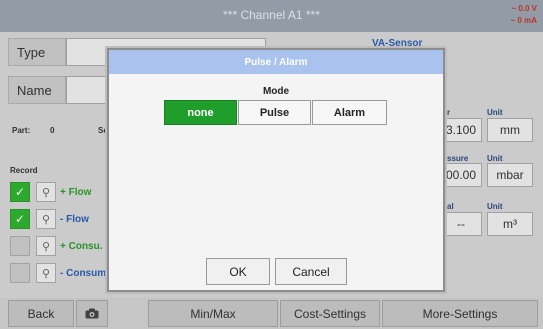 This screenshot has width=543, height=329. I want to click on ok-button: OK, so click(238, 271).